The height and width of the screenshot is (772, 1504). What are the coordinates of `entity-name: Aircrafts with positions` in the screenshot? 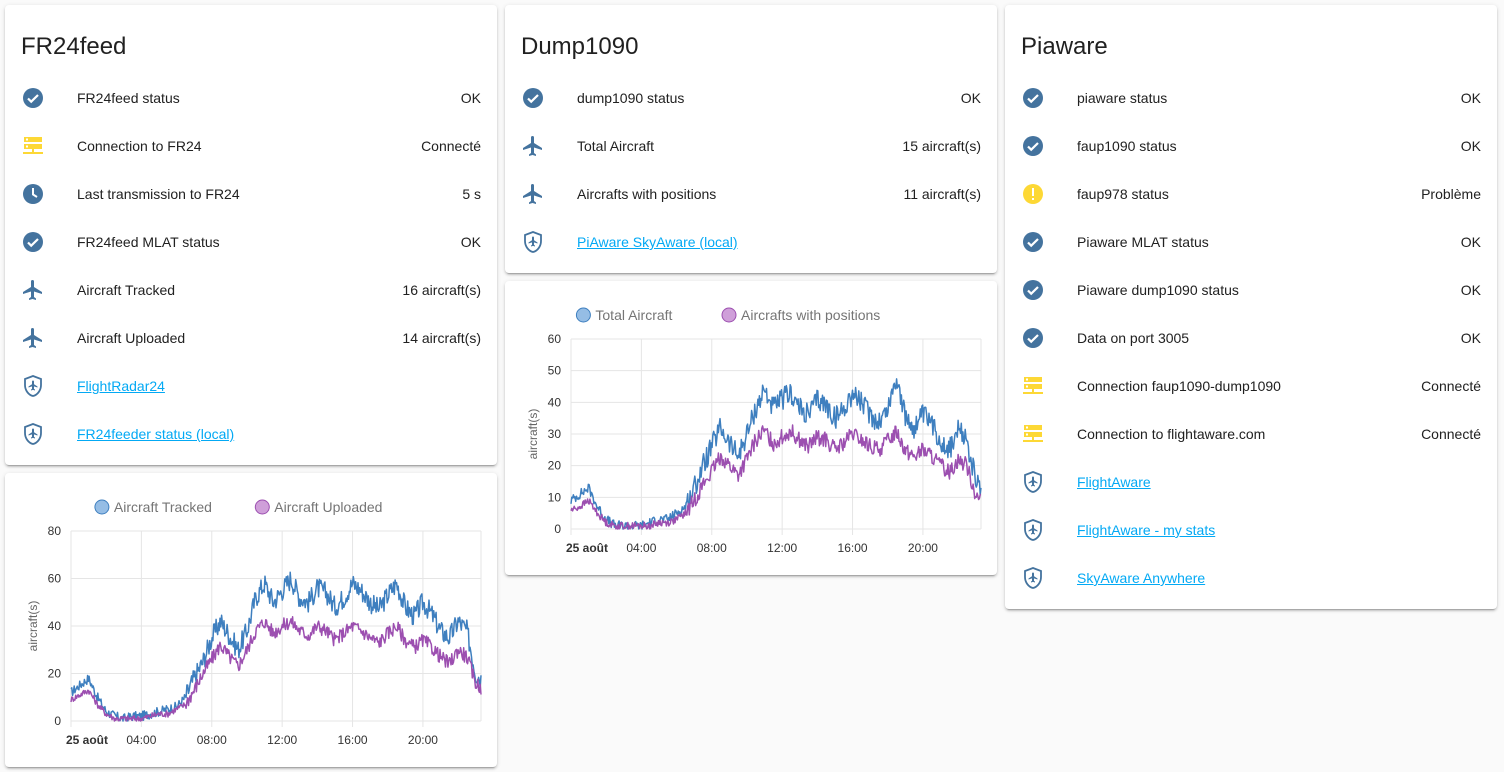 It's located at (647, 194).